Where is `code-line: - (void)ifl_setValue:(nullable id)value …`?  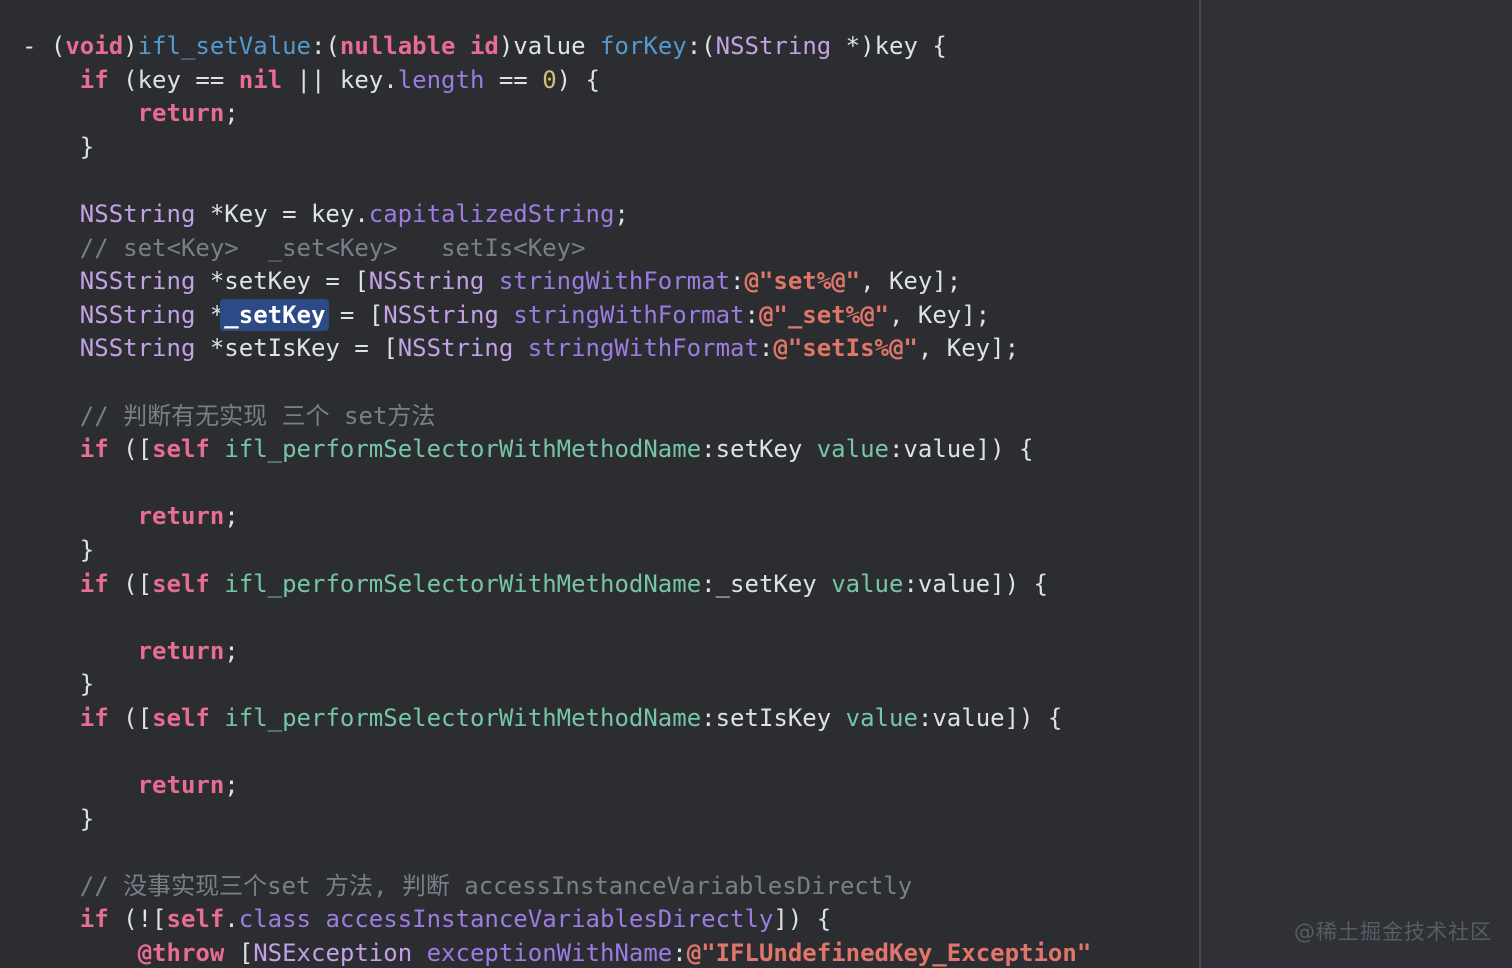
code-line: - (void)ifl_setValue:(nullable id)value … is located at coordinates (610, 47).